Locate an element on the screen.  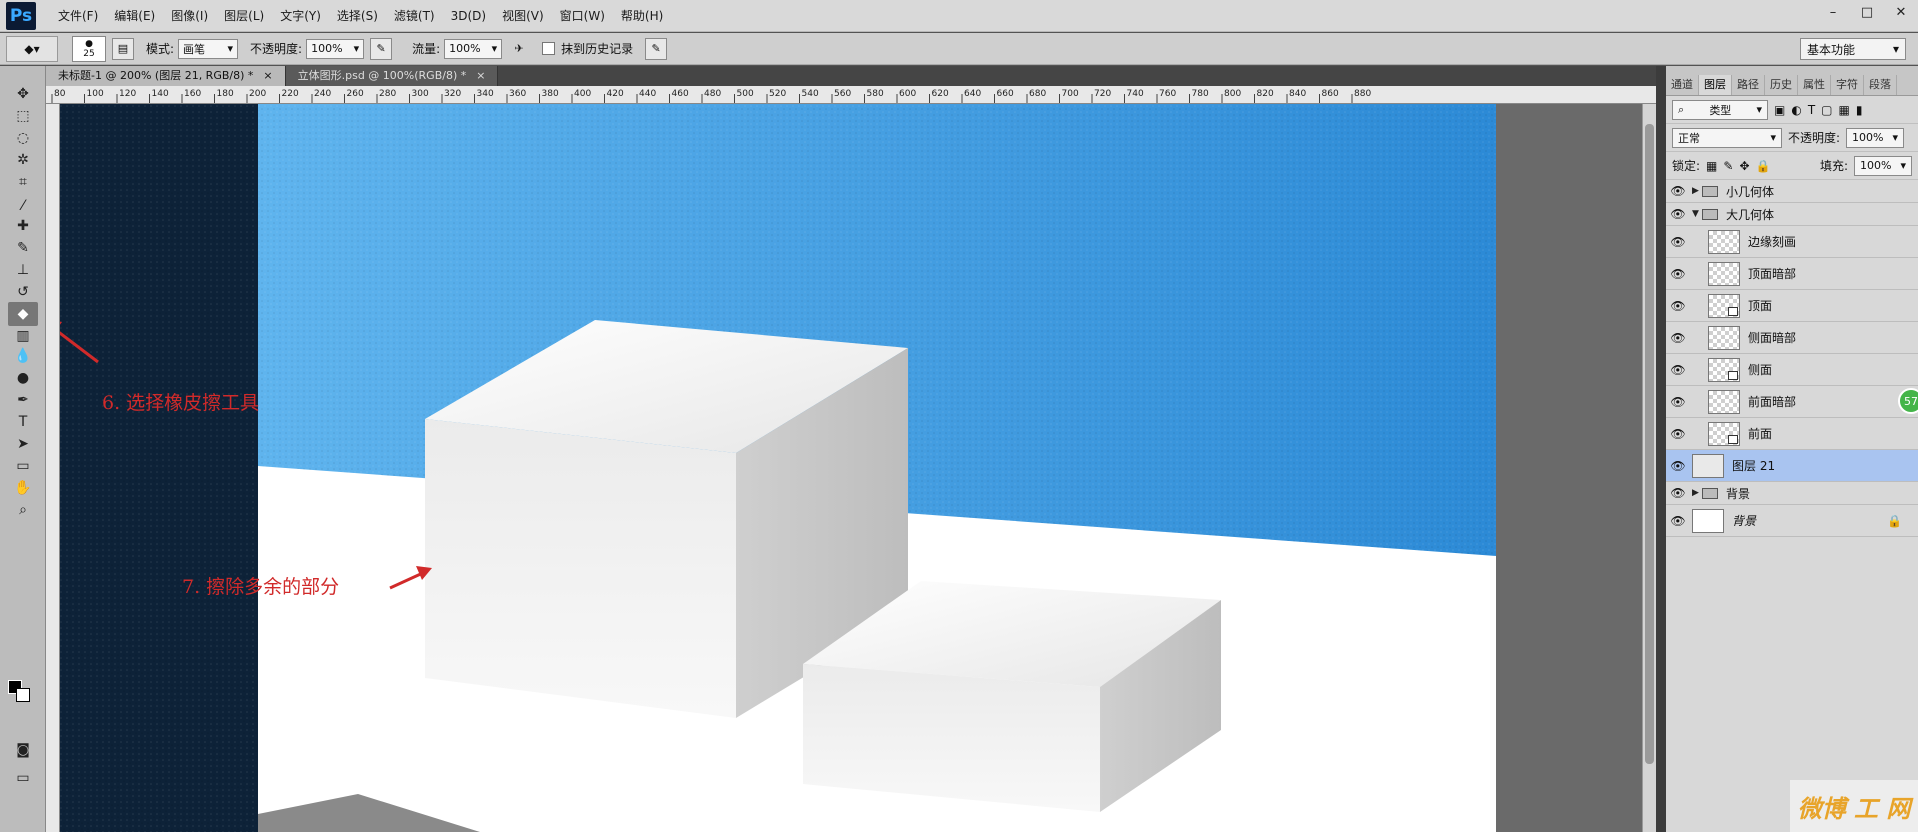
filter-pixel-icon: ▣ is located at coordinates (1779, 110).